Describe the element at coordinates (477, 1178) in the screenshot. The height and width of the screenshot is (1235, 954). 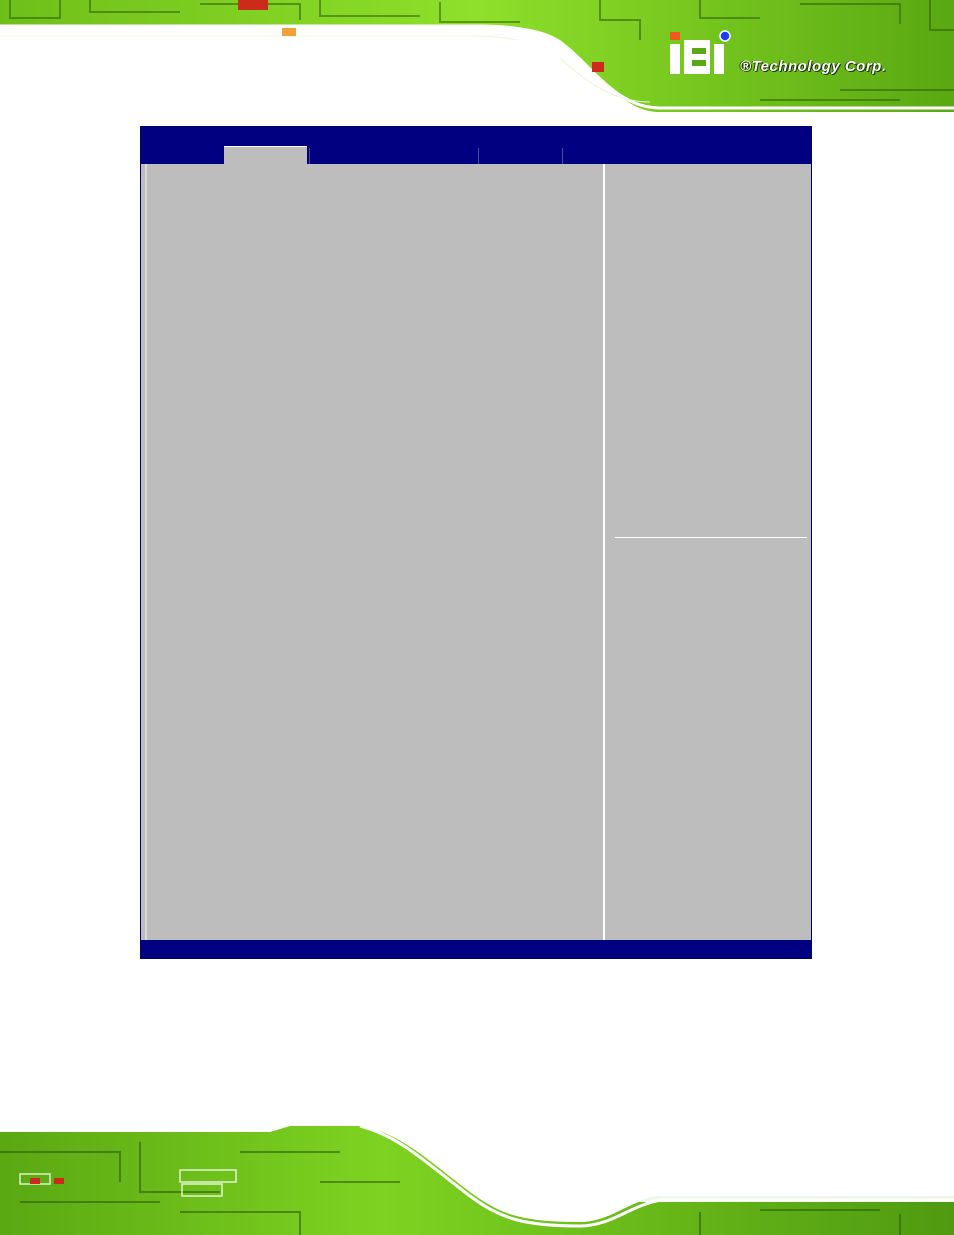
I see `footer-circuit-banner` at that location.